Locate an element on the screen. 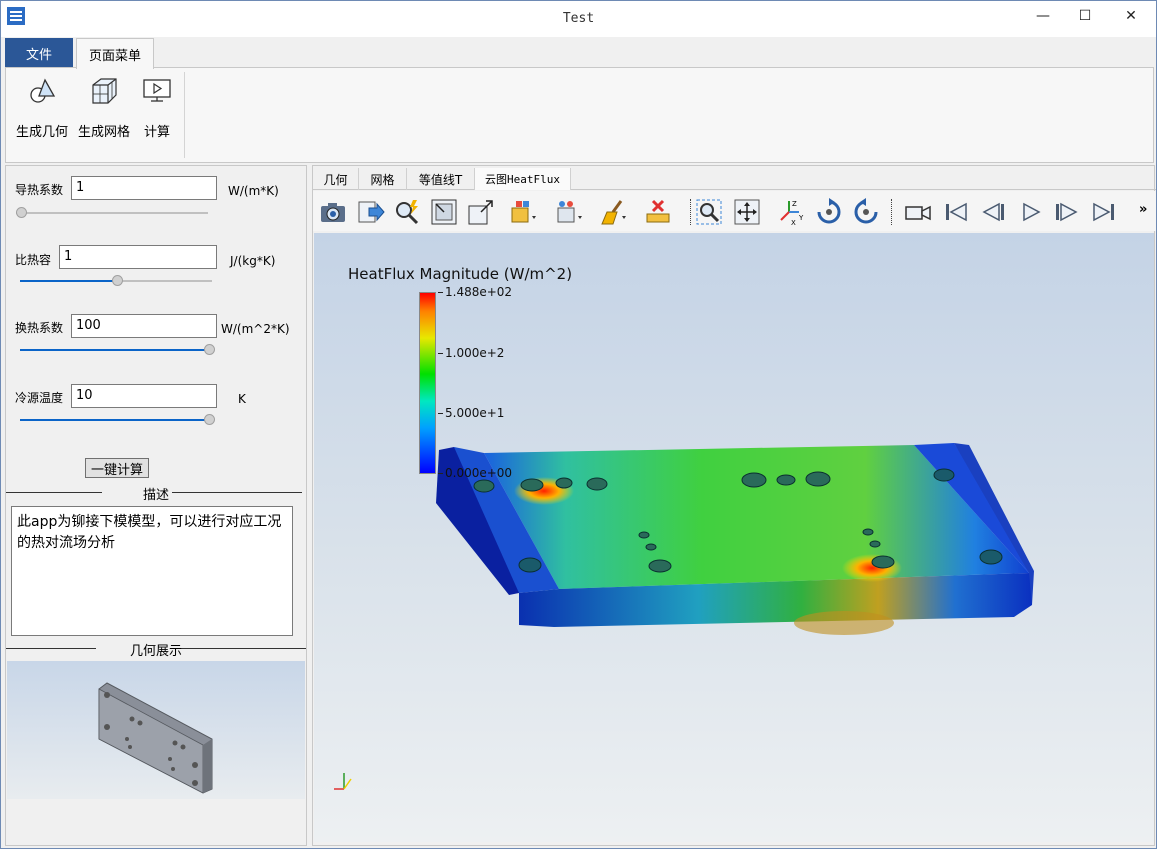 This screenshot has width=1157, height=849. specific-heat-slider is located at coordinates (116, 281).